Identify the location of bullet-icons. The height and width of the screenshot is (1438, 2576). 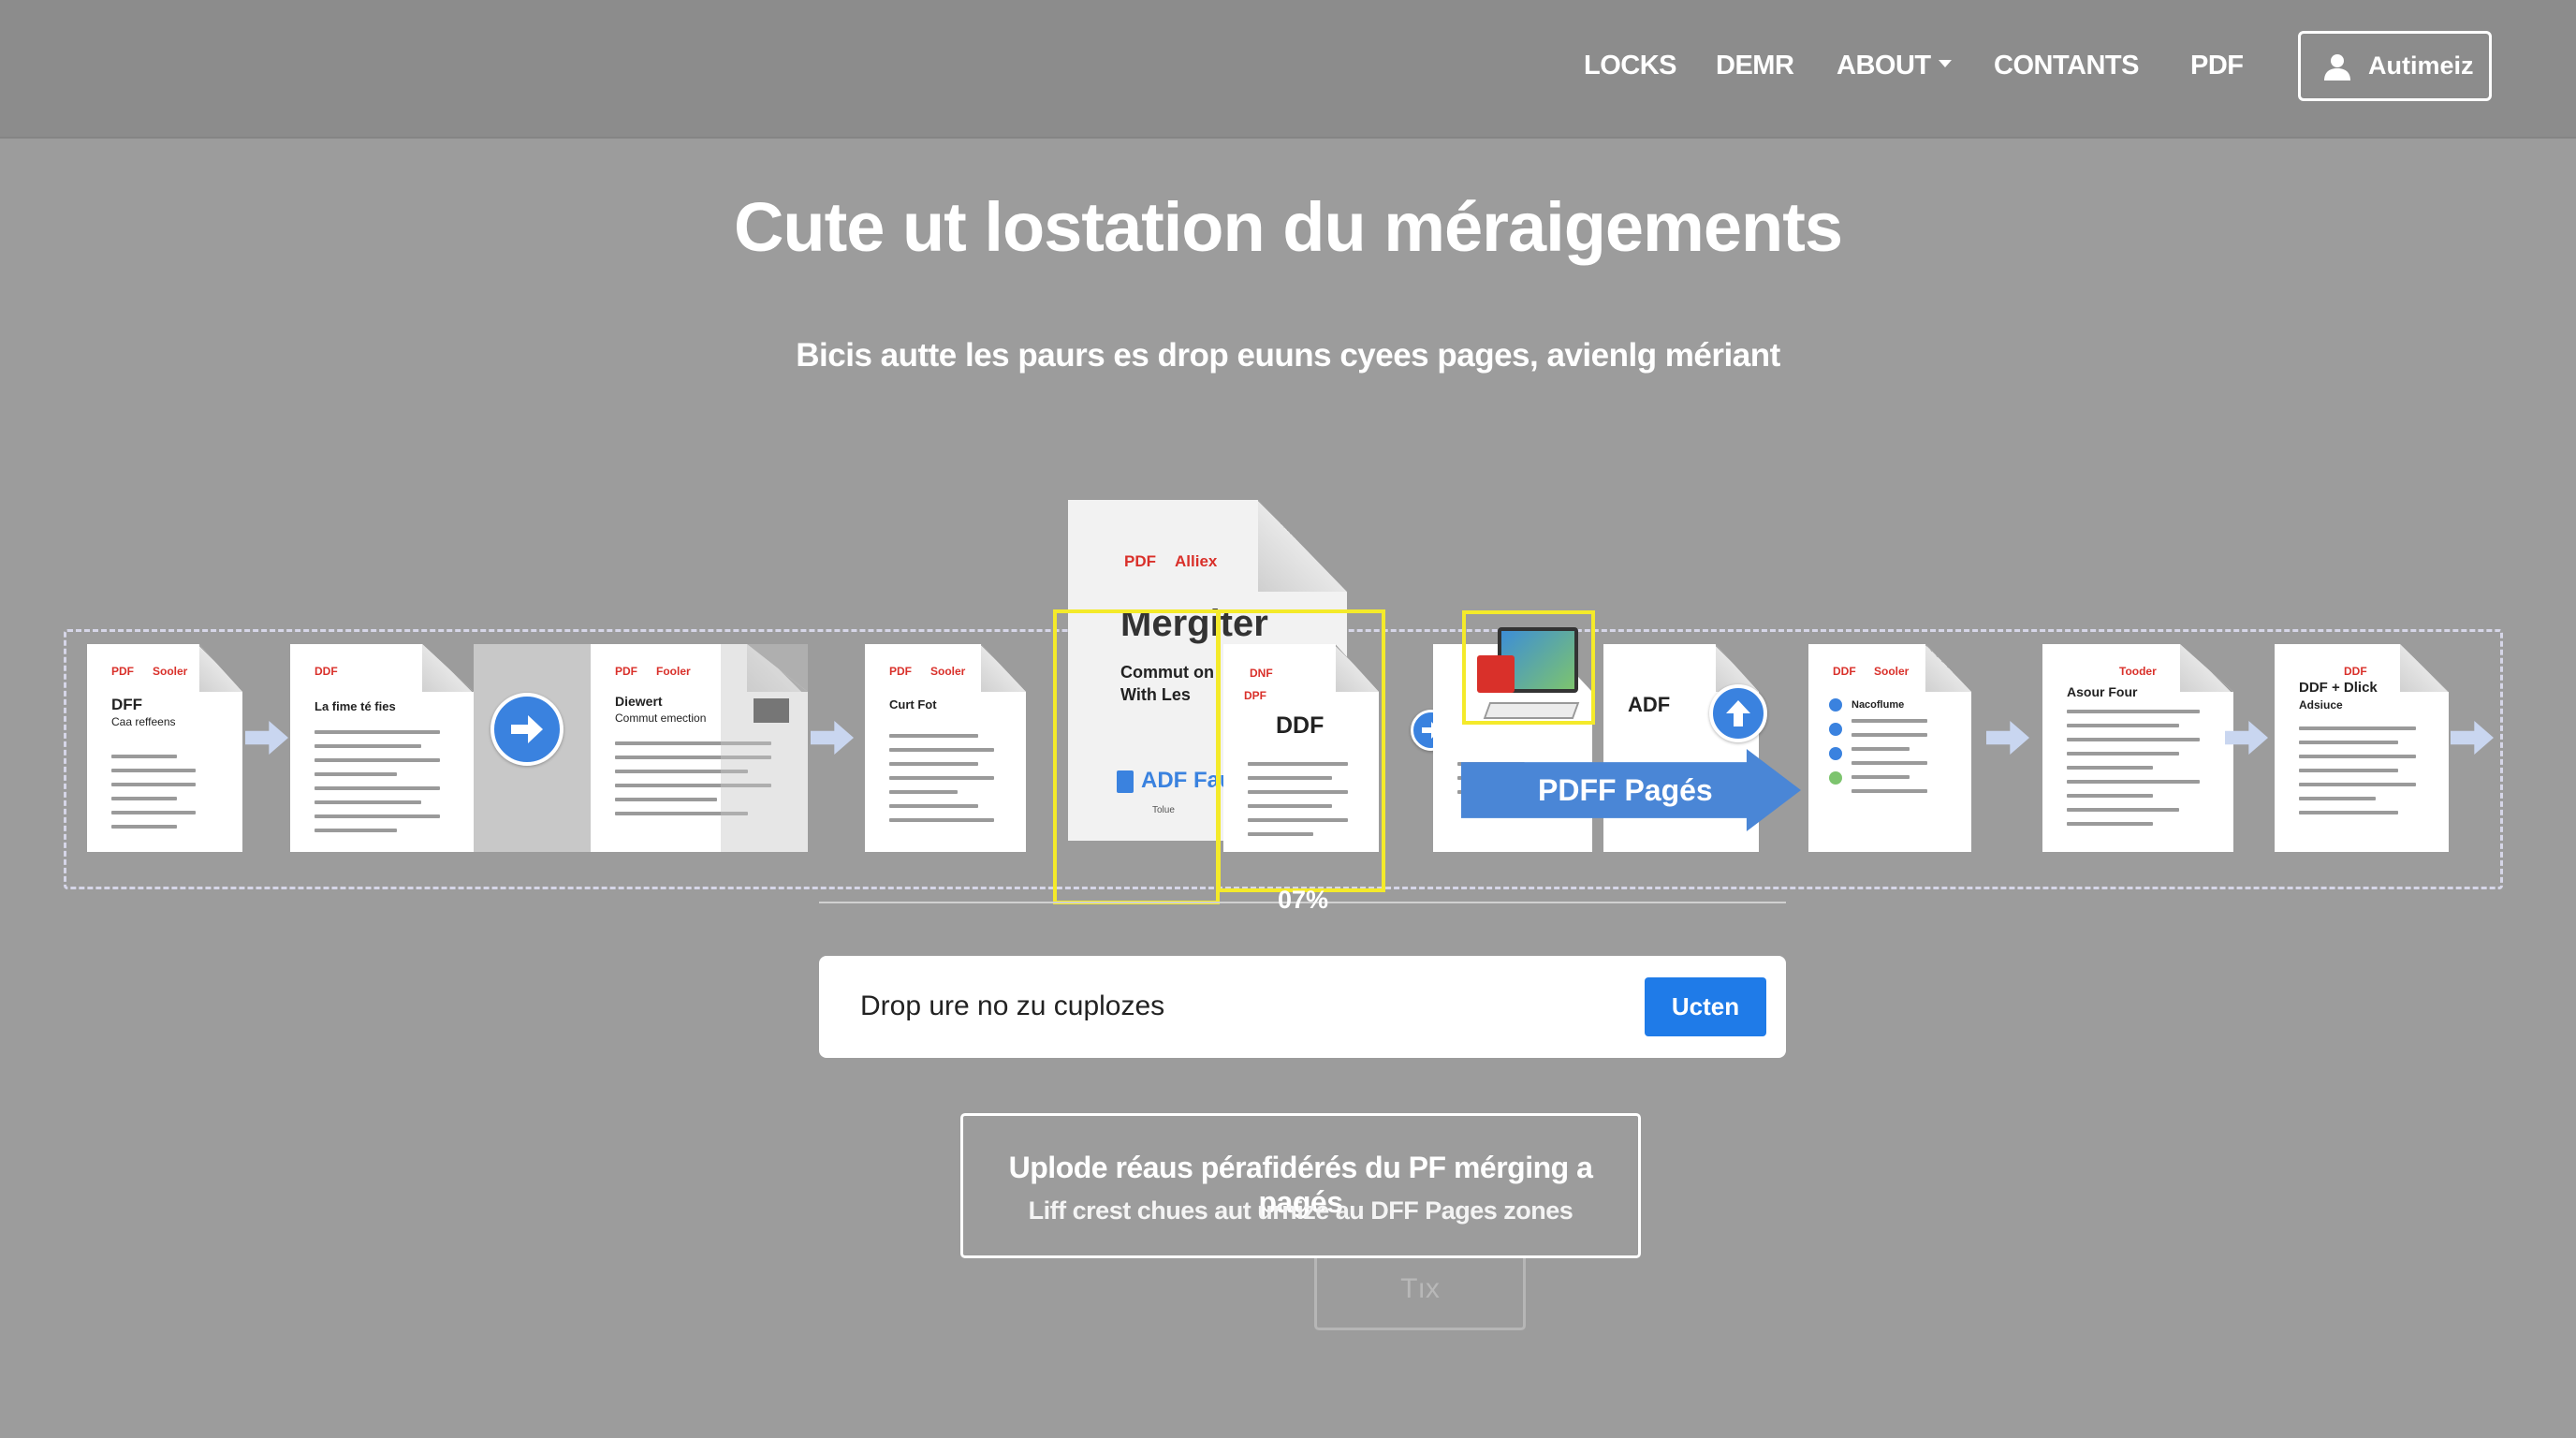
(1835, 741).